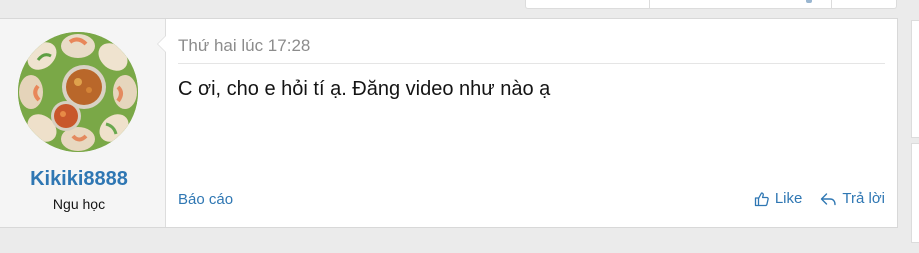 The height and width of the screenshot is (253, 919). I want to click on reply-button: Trả lời, so click(852, 198).